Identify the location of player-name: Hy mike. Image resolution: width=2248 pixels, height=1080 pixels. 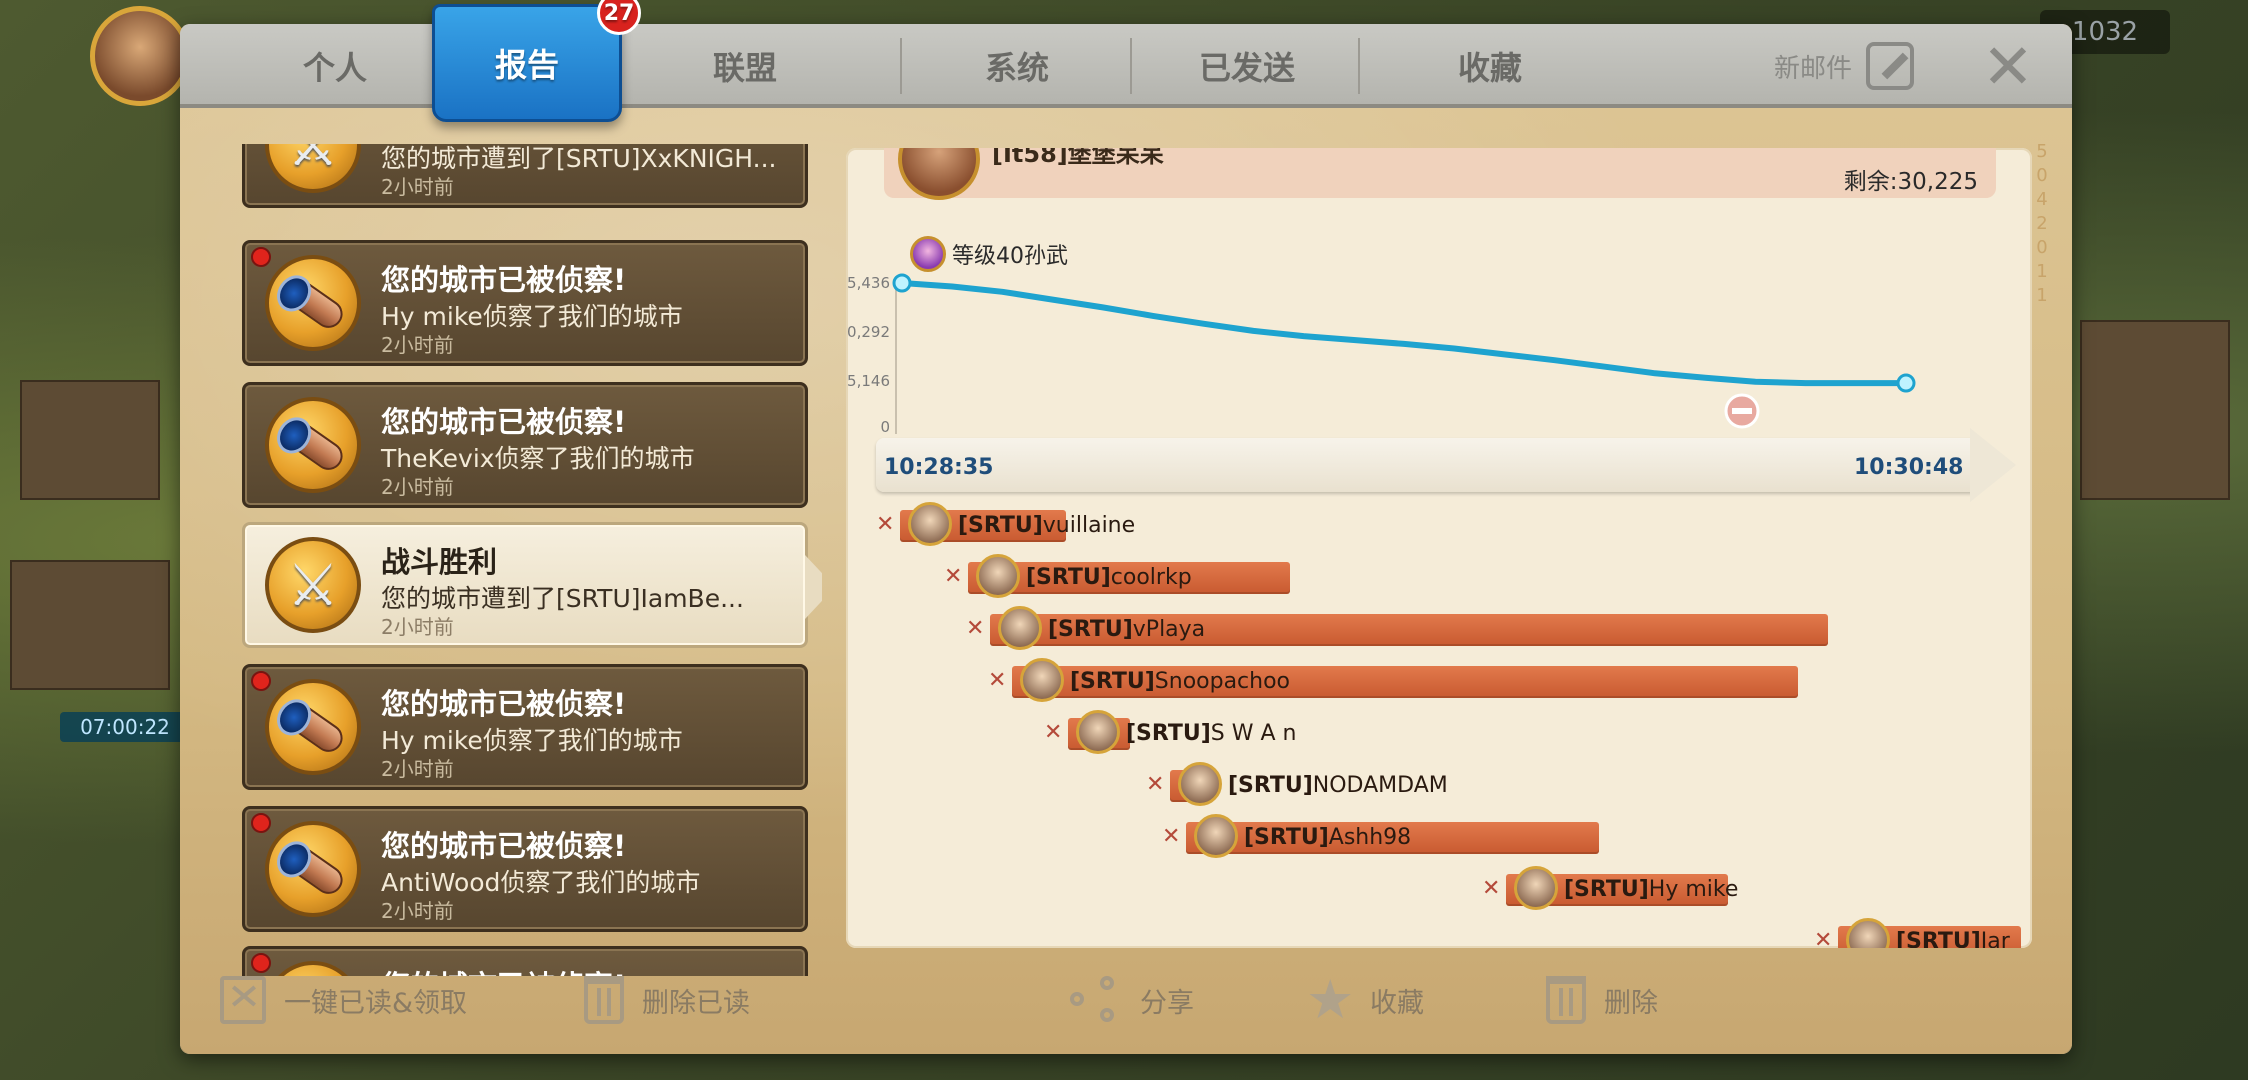
(1693, 889).